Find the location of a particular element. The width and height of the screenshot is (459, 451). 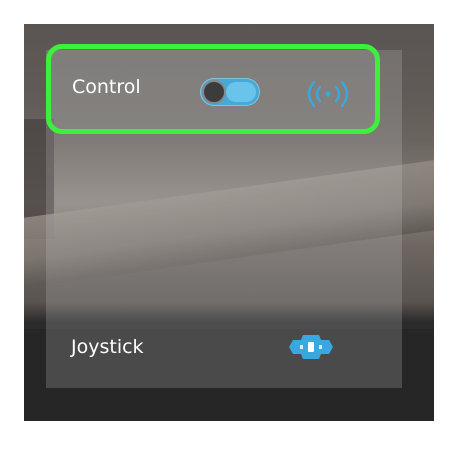

broadcast-icon is located at coordinates (328, 94).